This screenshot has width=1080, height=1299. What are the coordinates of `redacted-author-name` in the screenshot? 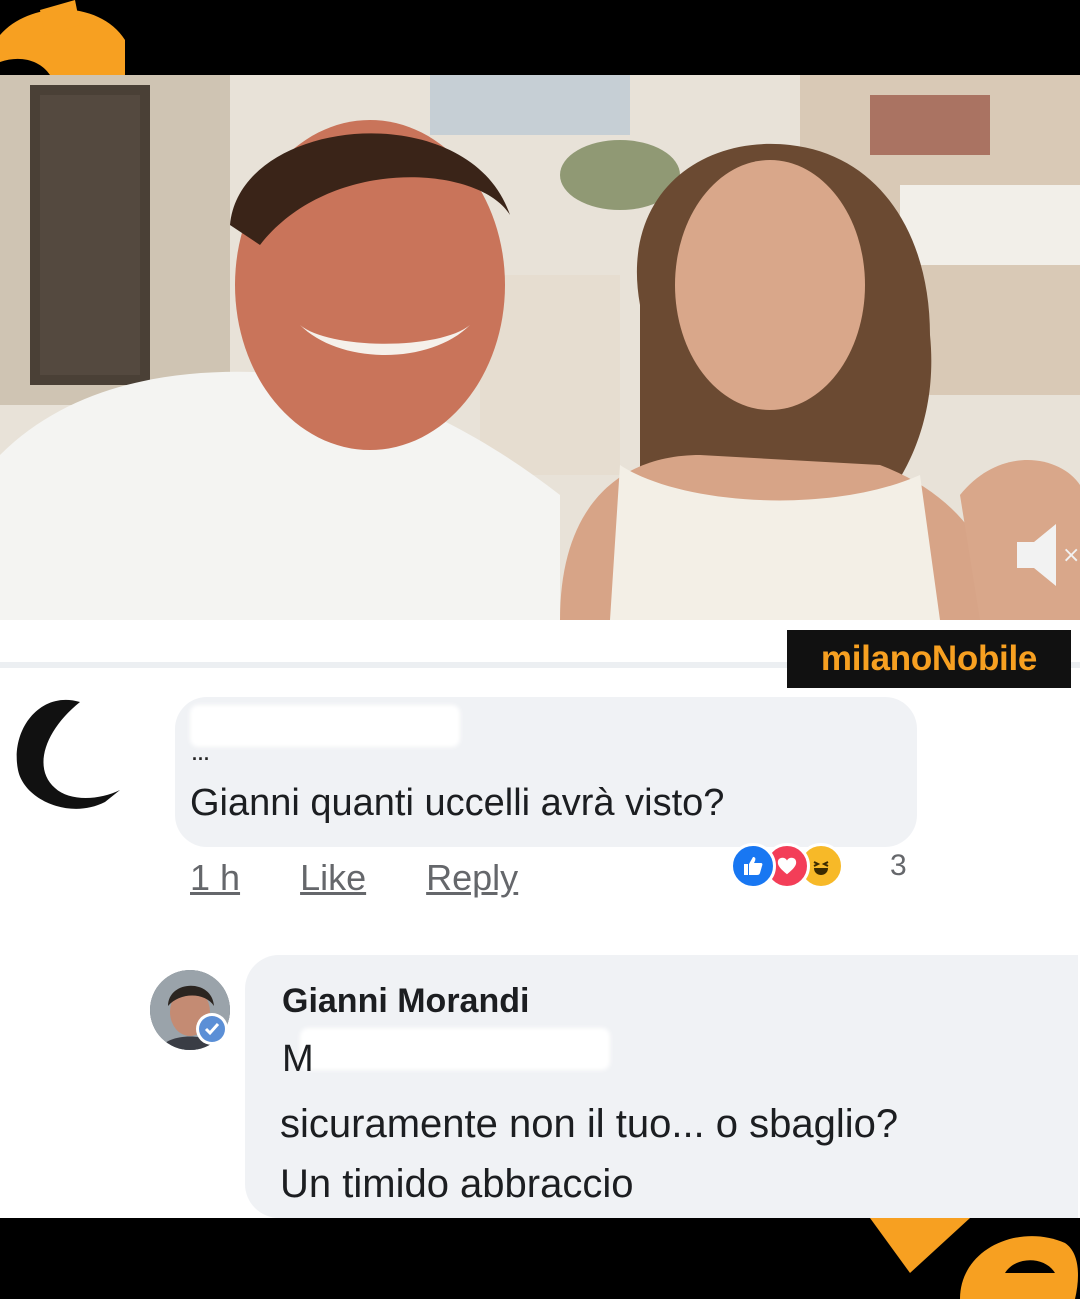 It's located at (325, 726).